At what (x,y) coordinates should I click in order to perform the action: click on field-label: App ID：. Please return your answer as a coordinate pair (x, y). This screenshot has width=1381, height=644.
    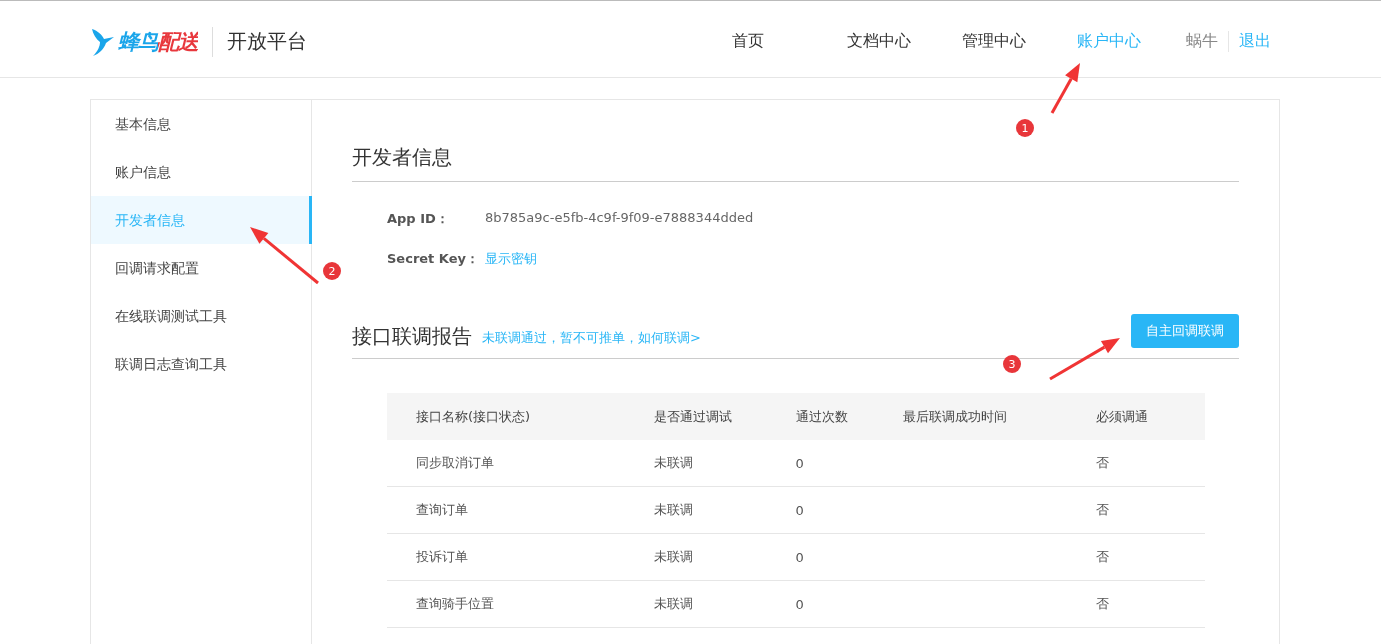
    Looking at the image, I should click on (418, 219).